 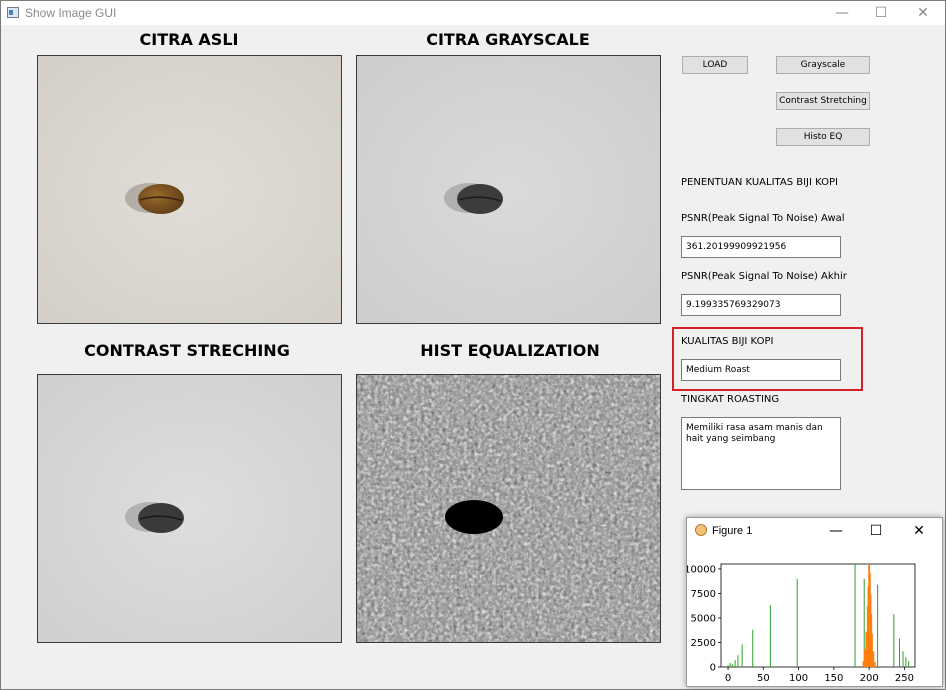 What do you see at coordinates (823, 101) in the screenshot?
I see `contrast-stretching-button: Contrast Stretching` at bounding box center [823, 101].